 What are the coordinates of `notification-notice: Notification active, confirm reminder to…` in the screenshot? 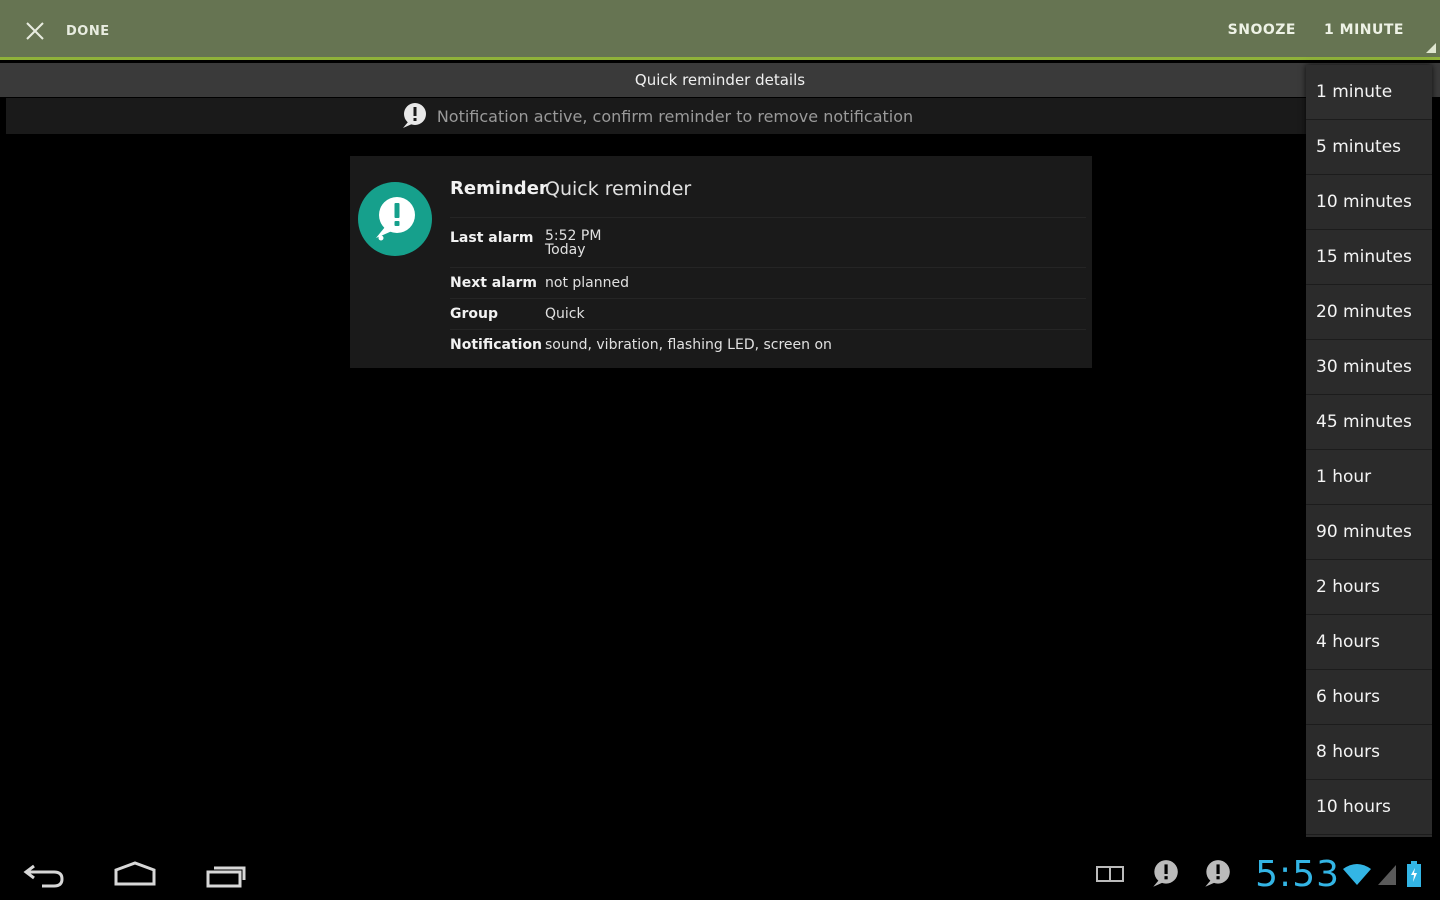 It's located at (656, 116).